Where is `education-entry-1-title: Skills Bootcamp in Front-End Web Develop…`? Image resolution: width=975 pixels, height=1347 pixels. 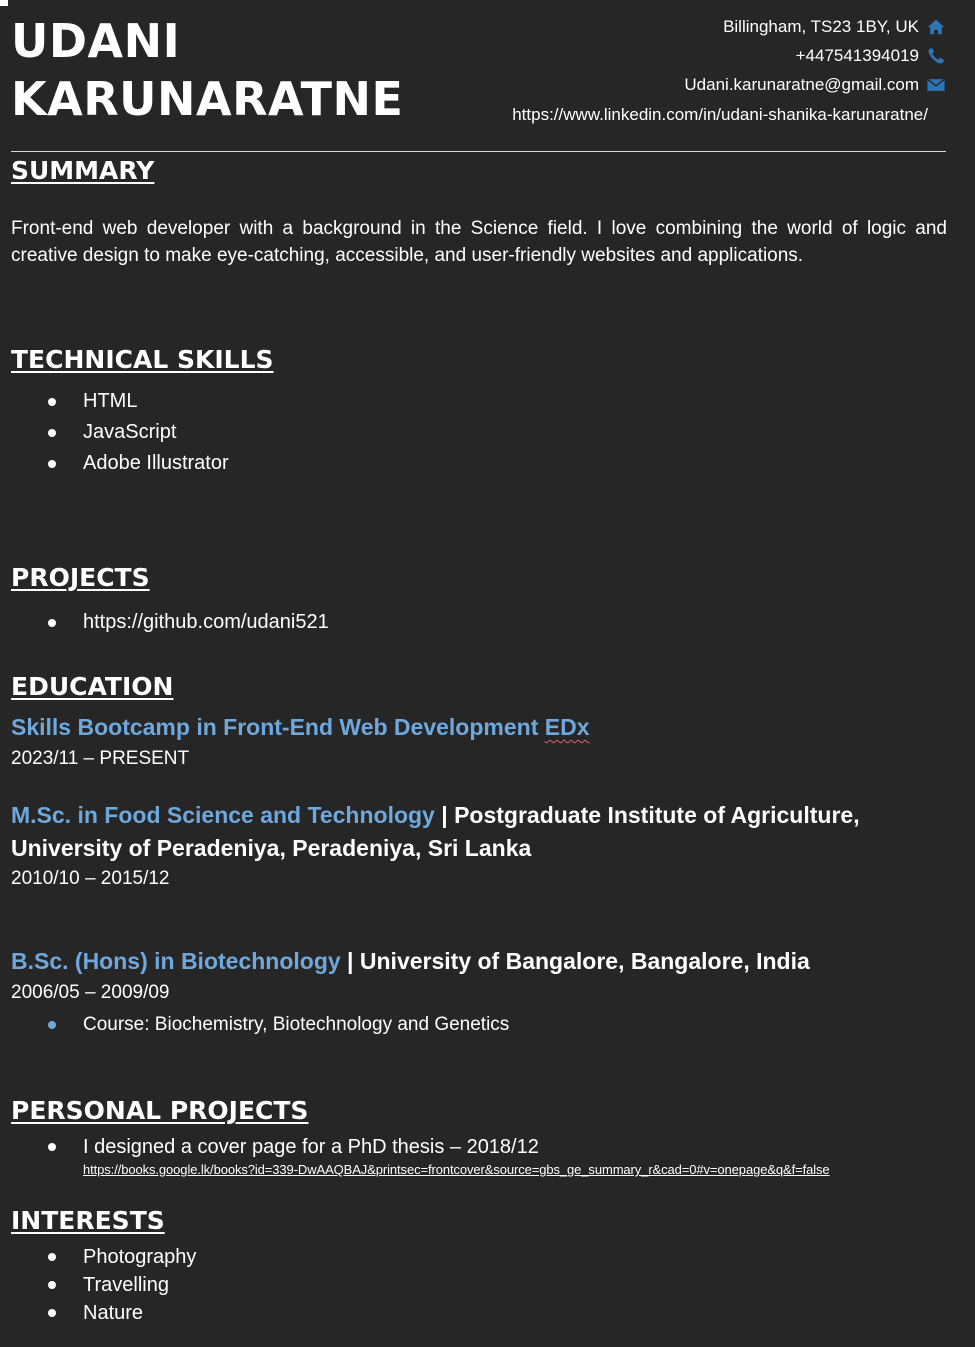
education-entry-1-title: Skills Bootcamp in Front-End Web Develop… is located at coordinates (300, 727).